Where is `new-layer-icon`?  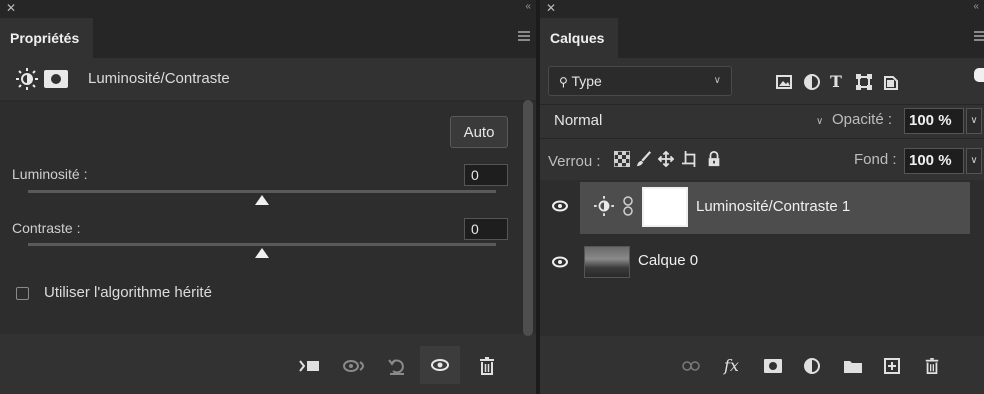 new-layer-icon is located at coordinates (892, 366).